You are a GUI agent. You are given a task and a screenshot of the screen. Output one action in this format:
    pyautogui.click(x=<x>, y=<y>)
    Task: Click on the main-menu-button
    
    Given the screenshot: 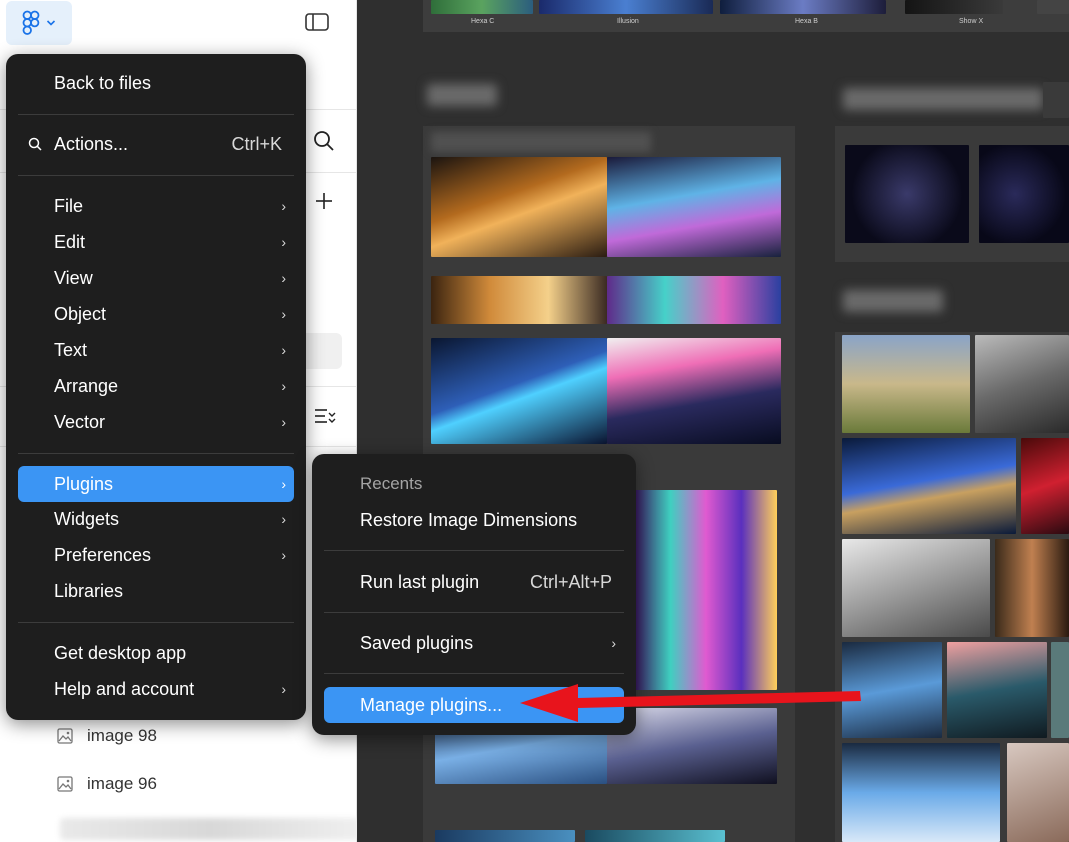 What is the action you would take?
    pyautogui.click(x=39, y=23)
    